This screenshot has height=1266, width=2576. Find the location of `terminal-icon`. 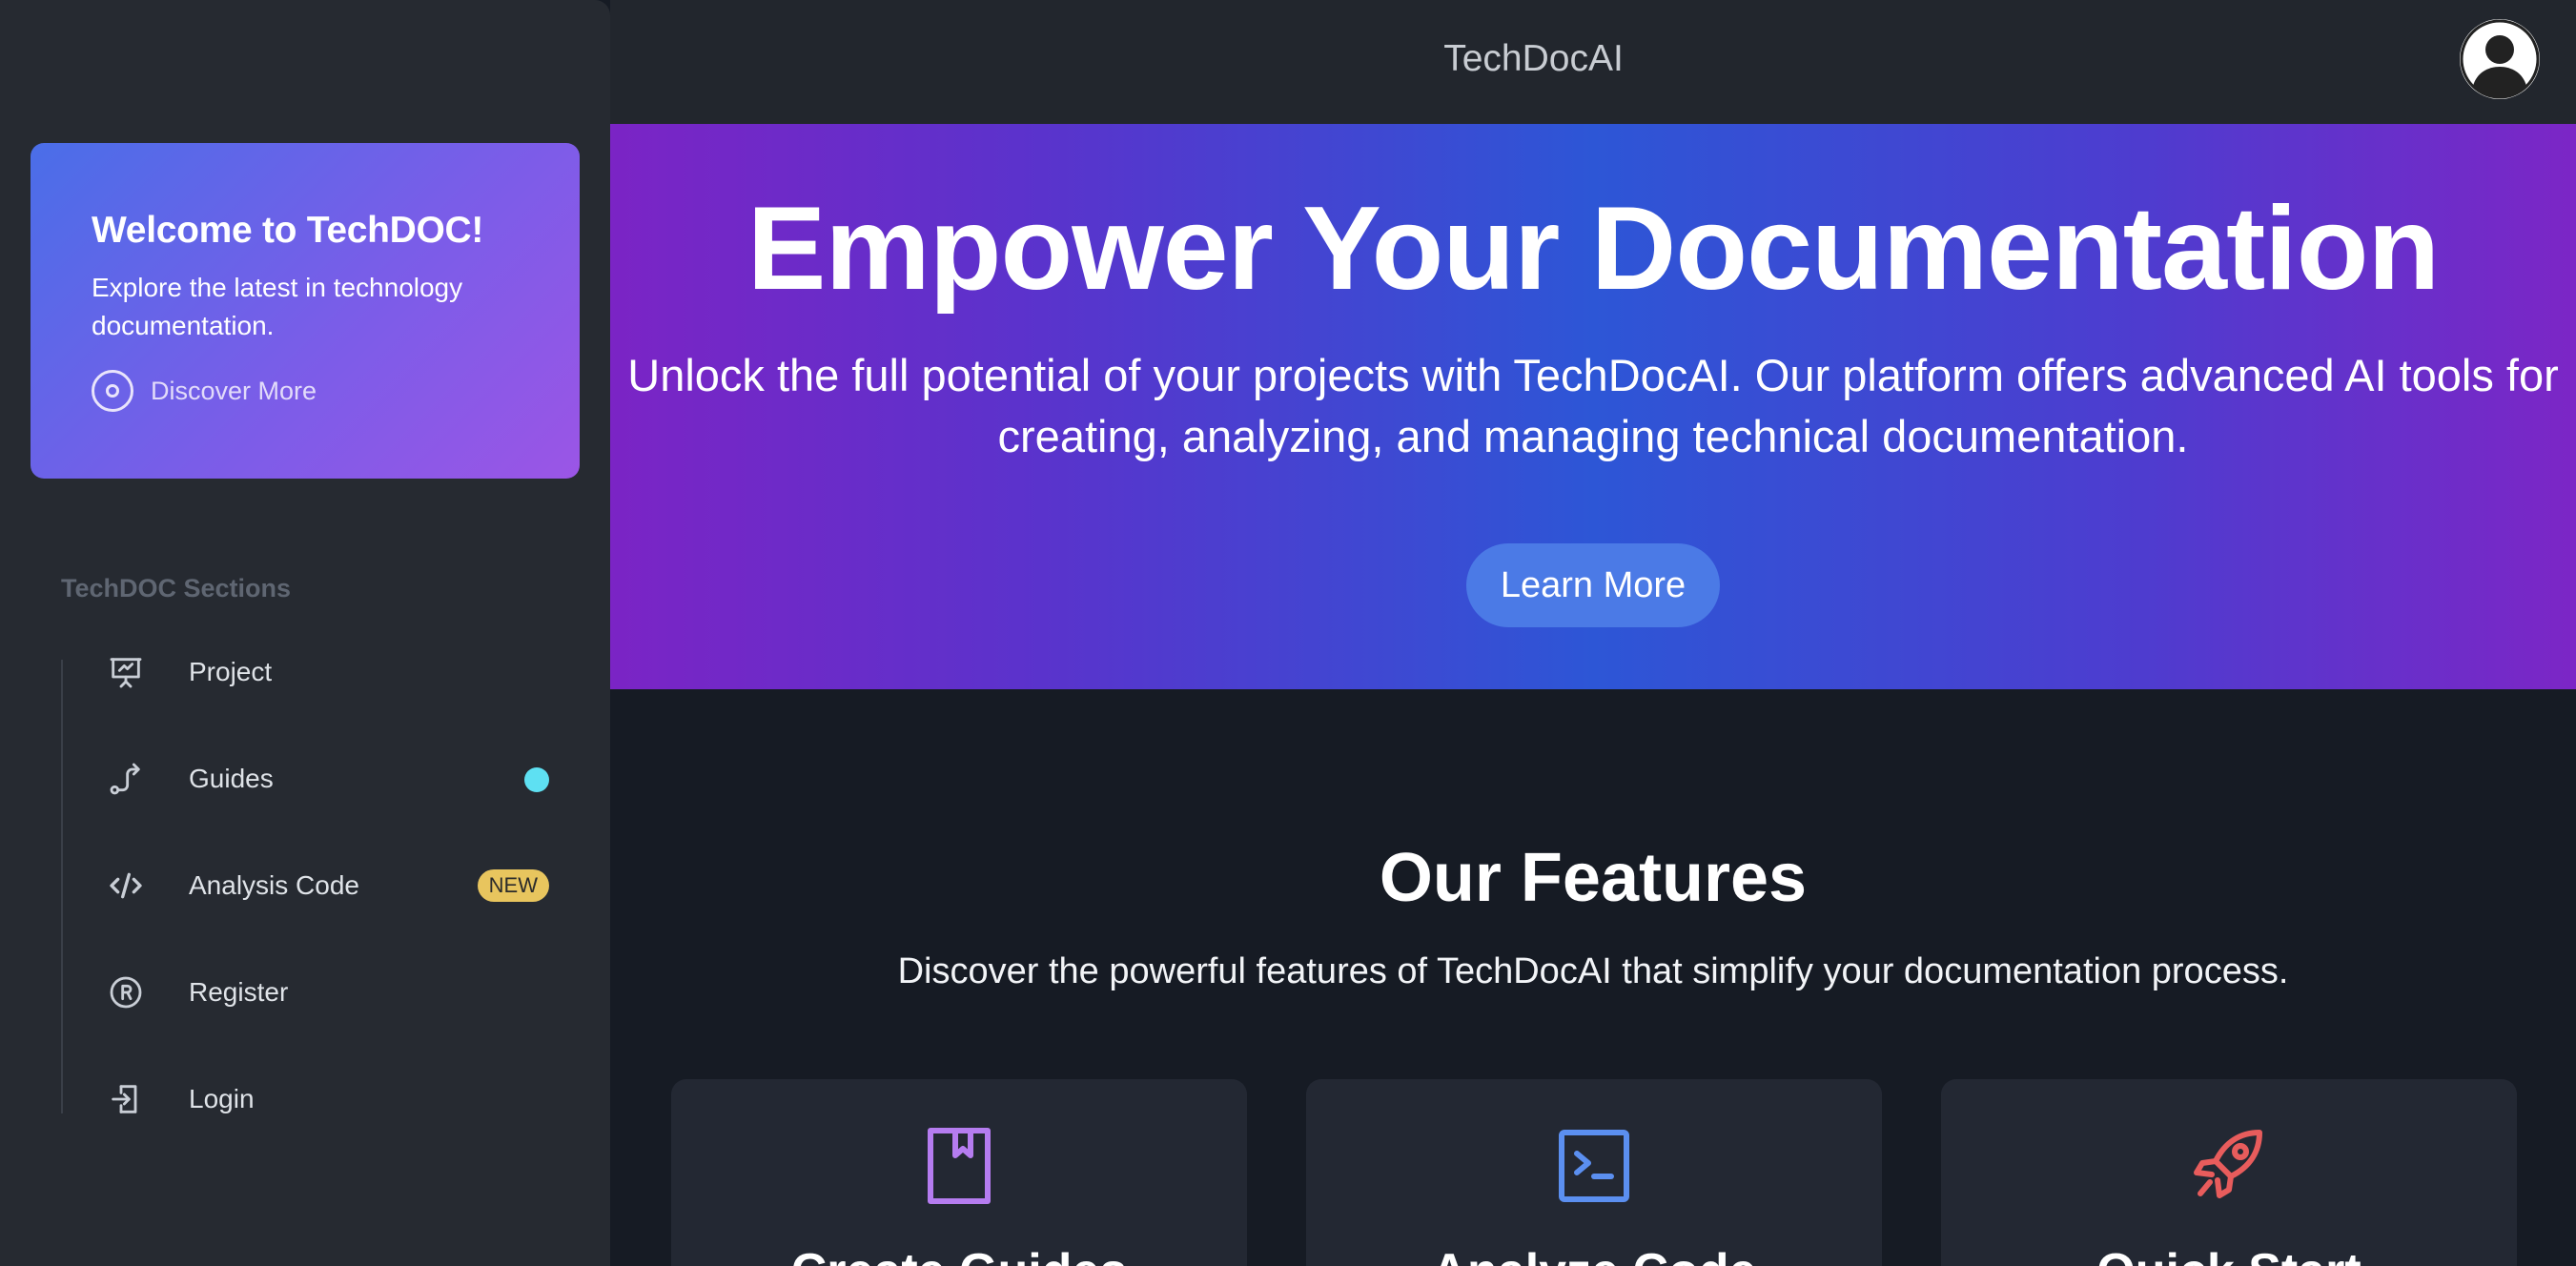

terminal-icon is located at coordinates (1594, 1166).